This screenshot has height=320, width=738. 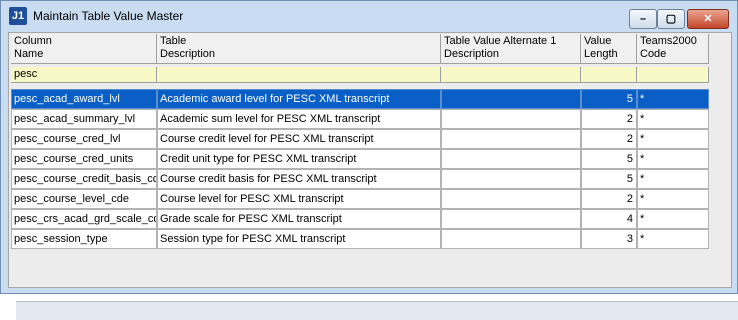 What do you see at coordinates (299, 159) in the screenshot?
I see `cell-table-description: Credit unit type for PESC XML transcript` at bounding box center [299, 159].